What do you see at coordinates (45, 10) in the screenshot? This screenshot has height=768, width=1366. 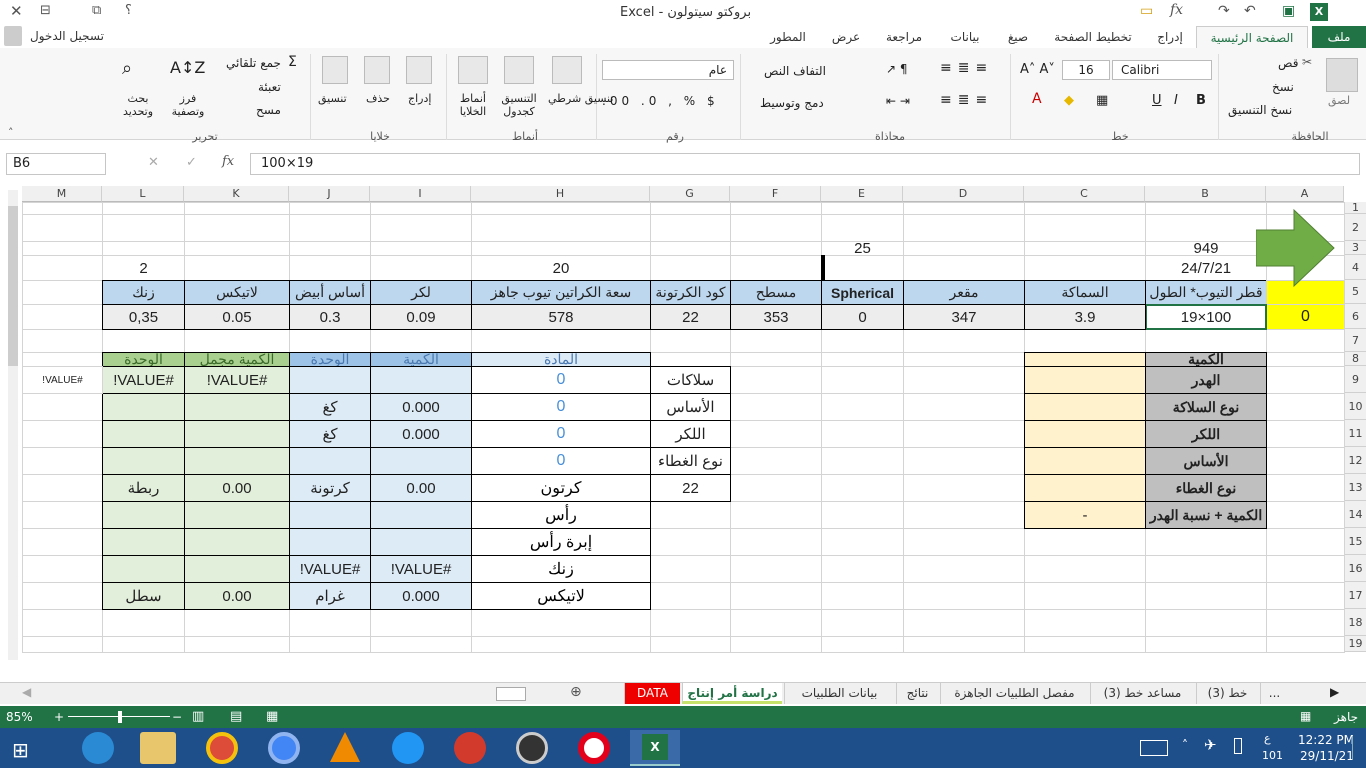 I see `ribbon-options-icon: ⊟` at bounding box center [45, 10].